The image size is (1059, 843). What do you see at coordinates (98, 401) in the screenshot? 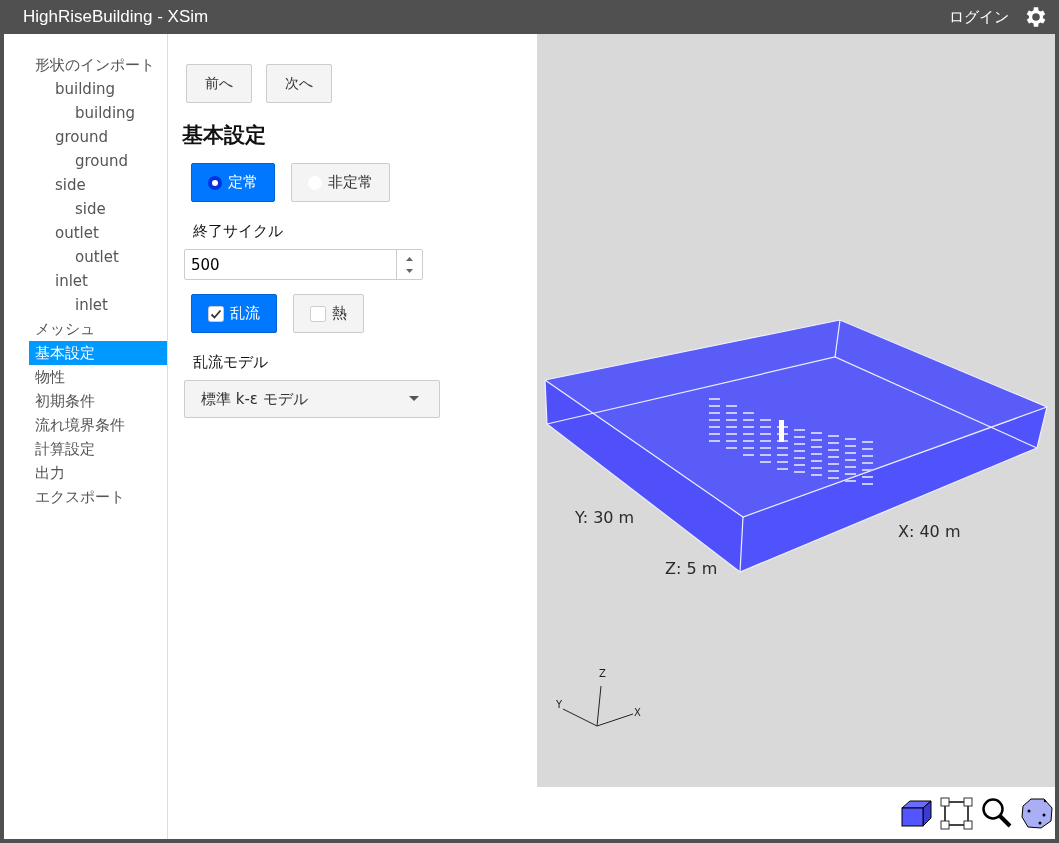
I see `sidebar-item: 初期条件` at bounding box center [98, 401].